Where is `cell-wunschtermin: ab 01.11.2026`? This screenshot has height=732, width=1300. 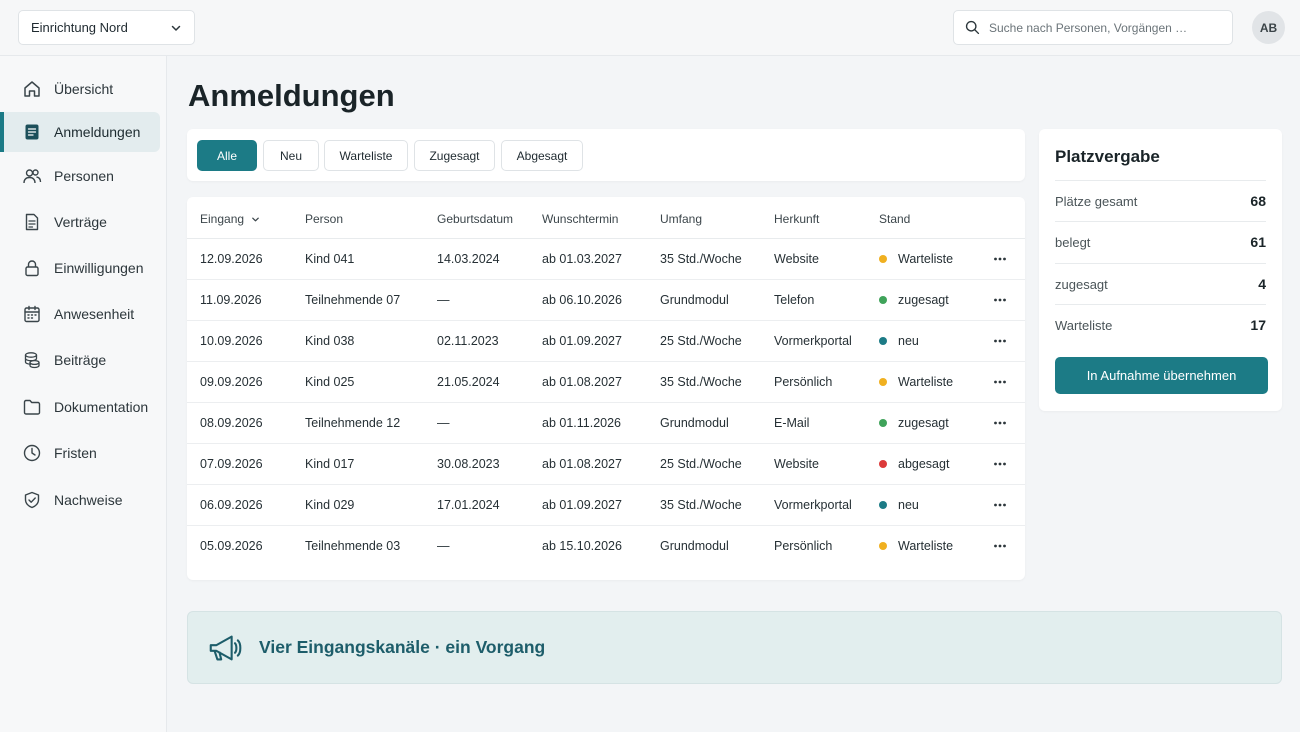
cell-wunschtermin: ab 01.11.2026 is located at coordinates (582, 423).